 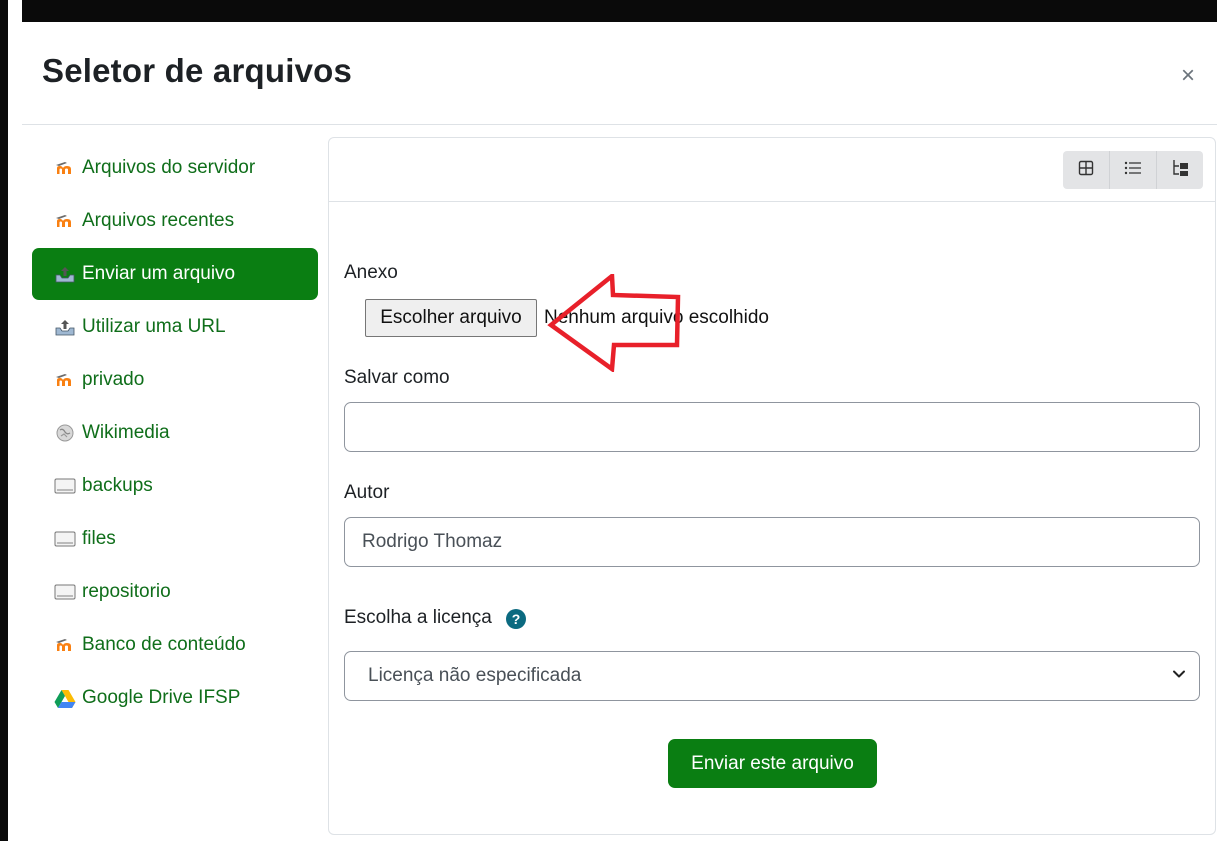 I want to click on sidebar-item-wikimedia: Wikimedia, so click(x=175, y=433).